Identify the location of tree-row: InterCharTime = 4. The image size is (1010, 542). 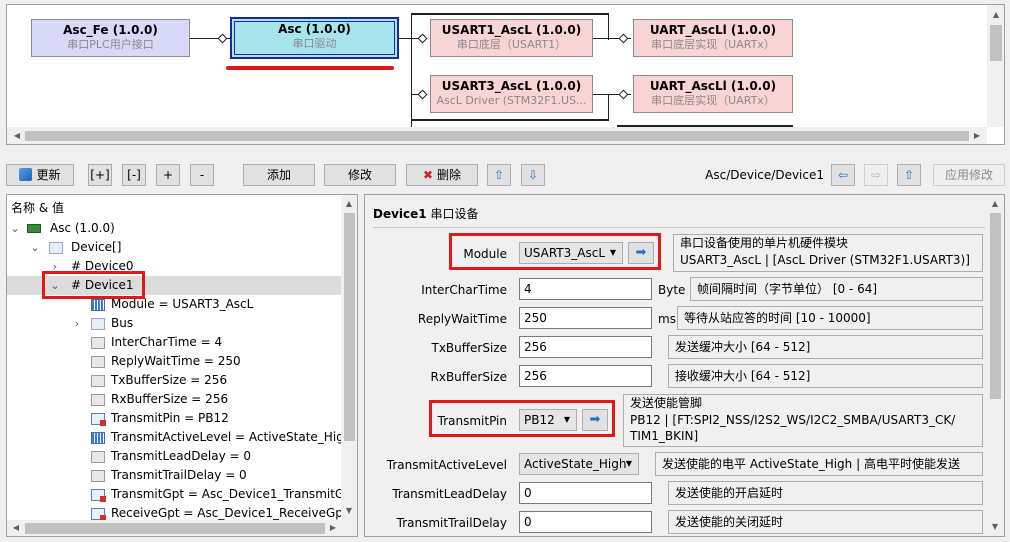
(177, 342).